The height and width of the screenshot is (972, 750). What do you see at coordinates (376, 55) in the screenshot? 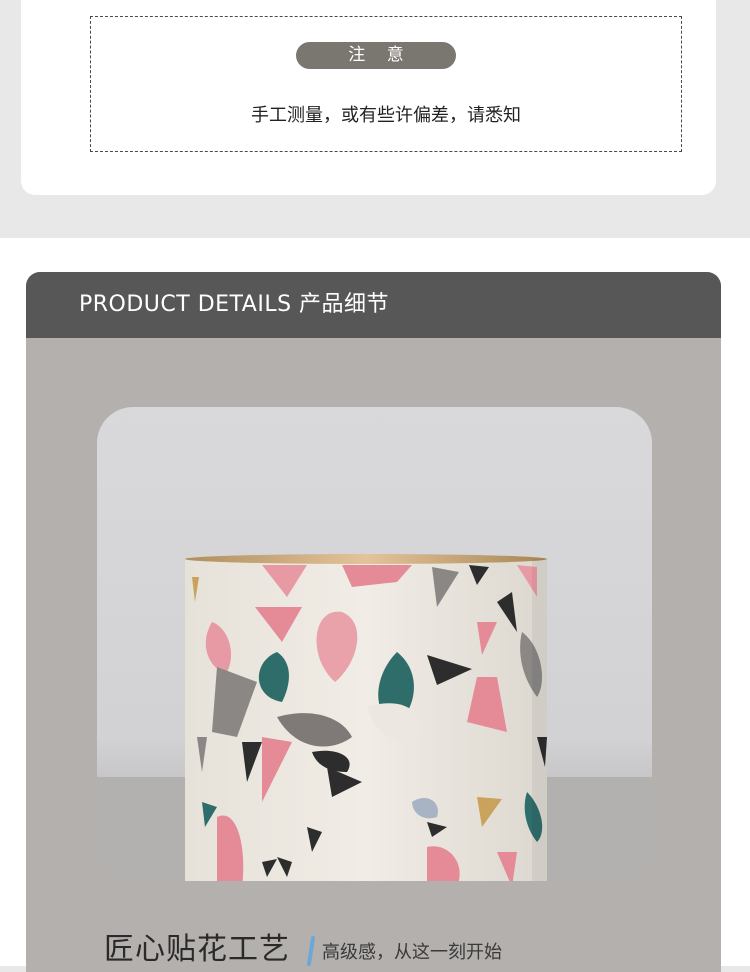
I see `notice-label: 注 意` at bounding box center [376, 55].